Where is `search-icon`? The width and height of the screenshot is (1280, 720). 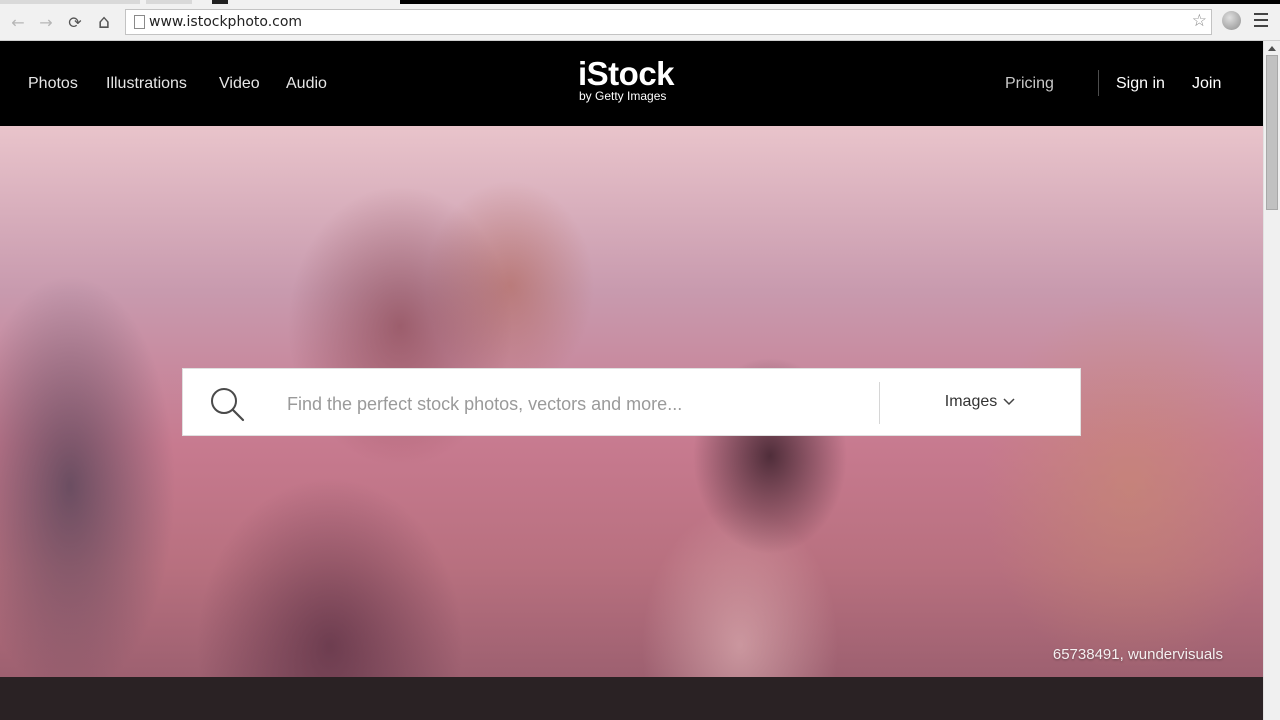 search-icon is located at coordinates (227, 404).